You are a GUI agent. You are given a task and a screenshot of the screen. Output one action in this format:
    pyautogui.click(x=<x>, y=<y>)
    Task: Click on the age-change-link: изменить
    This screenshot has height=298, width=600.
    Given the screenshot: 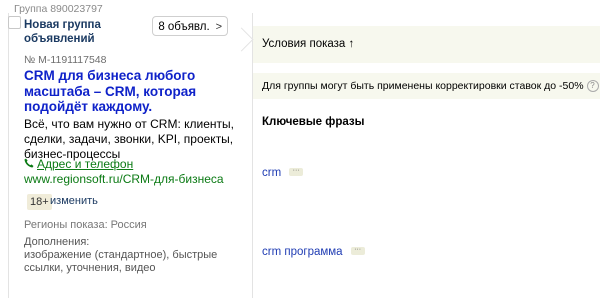 What is the action you would take?
    pyautogui.click(x=74, y=201)
    